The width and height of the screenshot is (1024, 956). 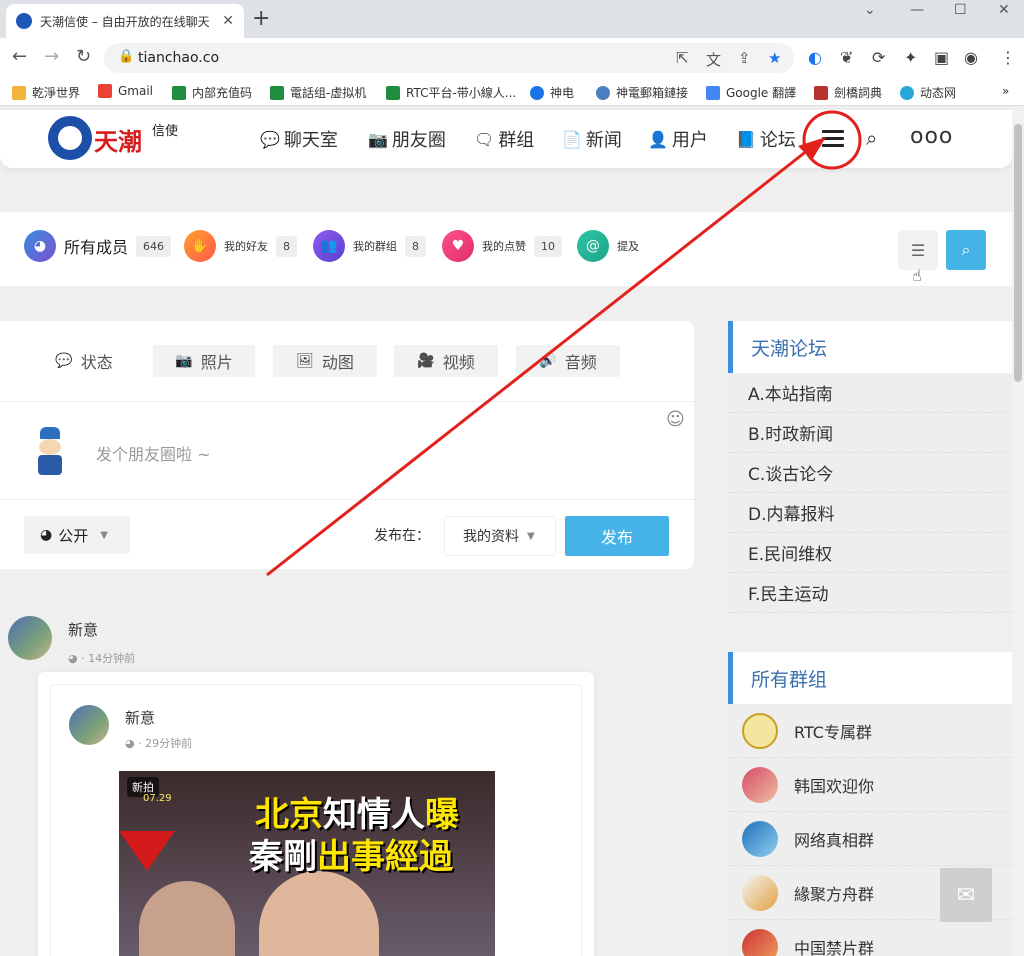 I want to click on users-icon: 👥, so click(x=329, y=246).